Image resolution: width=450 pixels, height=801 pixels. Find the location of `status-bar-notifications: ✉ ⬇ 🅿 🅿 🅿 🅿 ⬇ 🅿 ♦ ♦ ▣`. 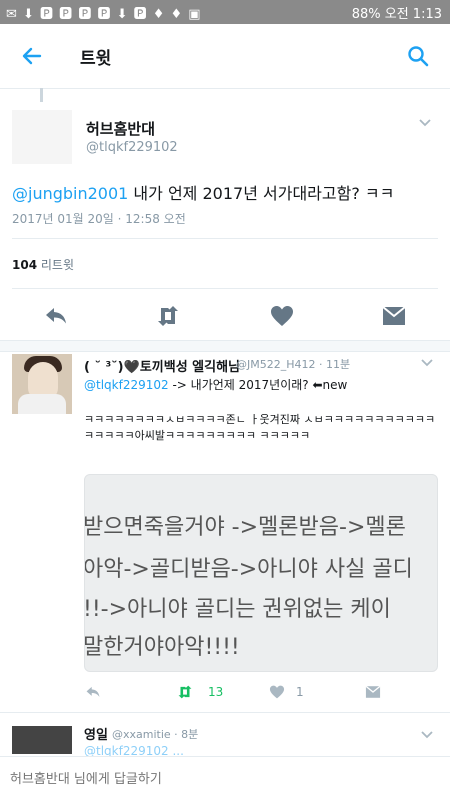

status-bar-notifications: ✉ ⬇ 🅿 🅿 🅿 🅿 ⬇ 🅿 ♦ ♦ ▣ is located at coordinates (104, 14).